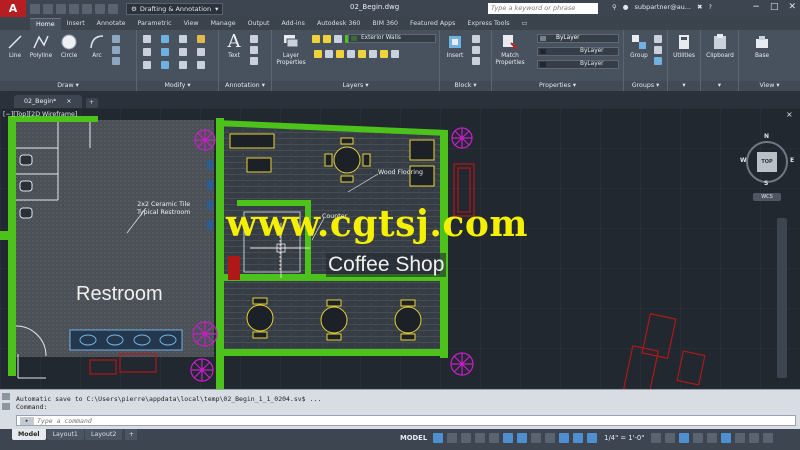  I want to click on compass-west: W, so click(743, 160).